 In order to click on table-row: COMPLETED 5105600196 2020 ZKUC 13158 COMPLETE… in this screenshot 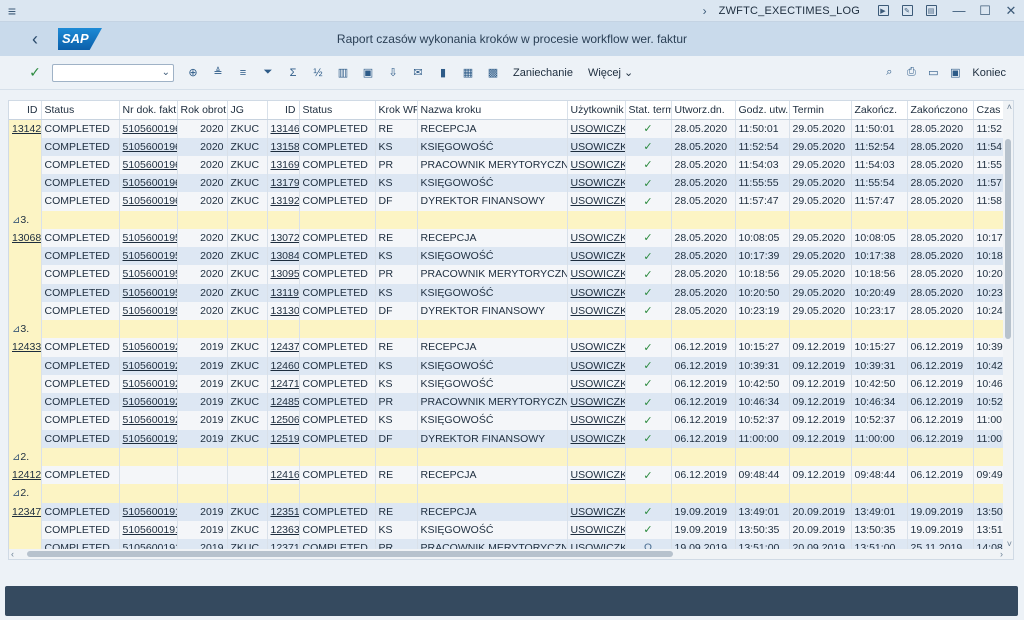, I will do `click(511, 146)`.